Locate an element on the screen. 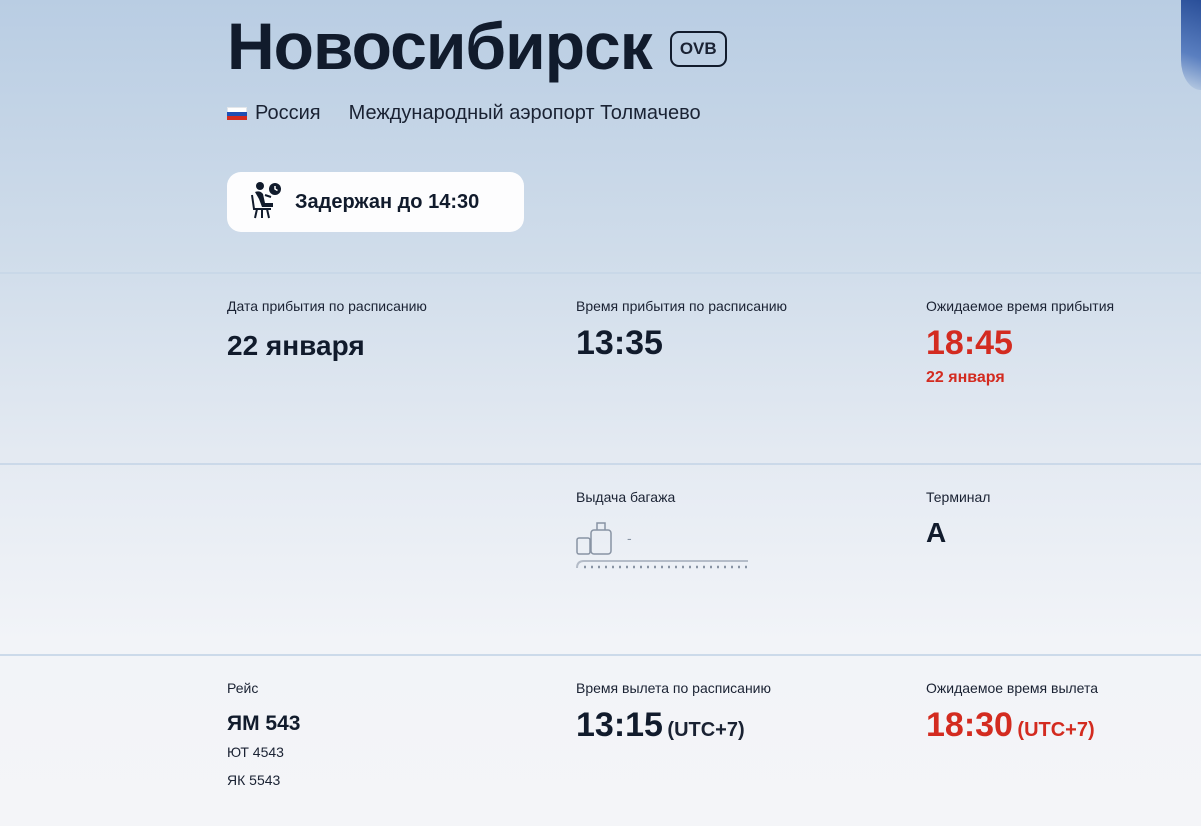  location-row: Россия Международный аэропорт Толмачево is located at coordinates (464, 113).